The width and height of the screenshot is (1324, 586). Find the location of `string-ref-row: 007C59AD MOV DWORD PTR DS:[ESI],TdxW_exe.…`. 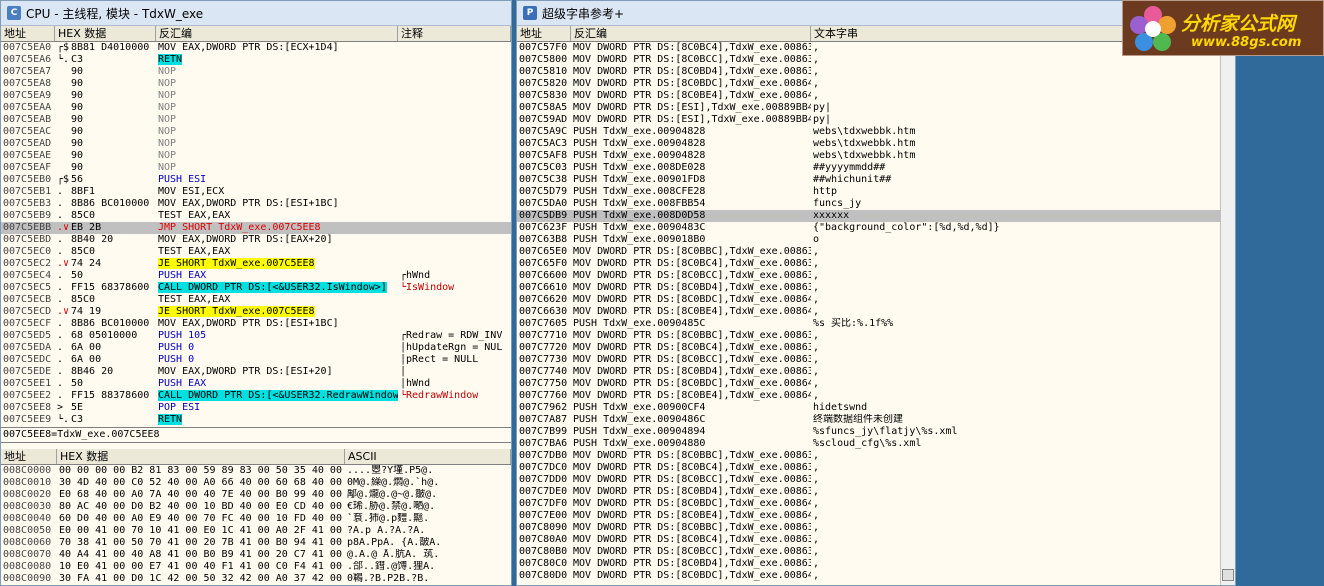

string-ref-row: 007C59AD MOV DWORD PTR DS:[ESI],TdxW_exe.… is located at coordinates (869, 120).